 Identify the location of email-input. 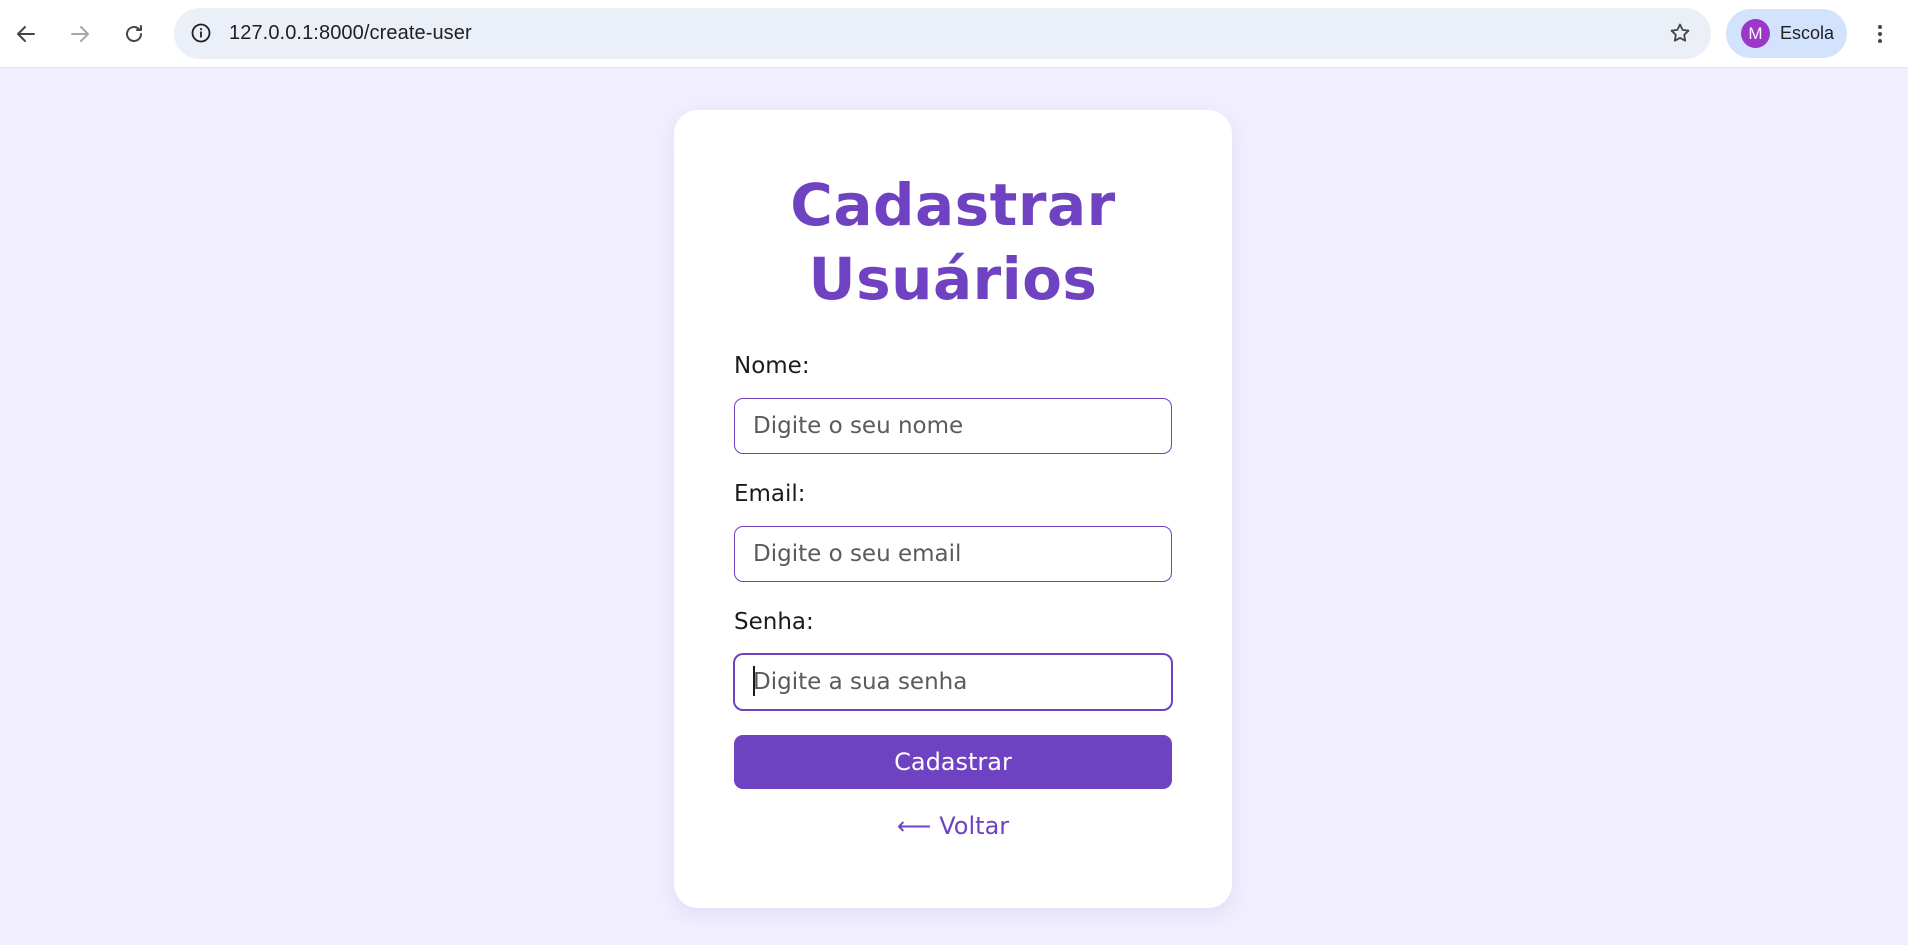
(953, 554).